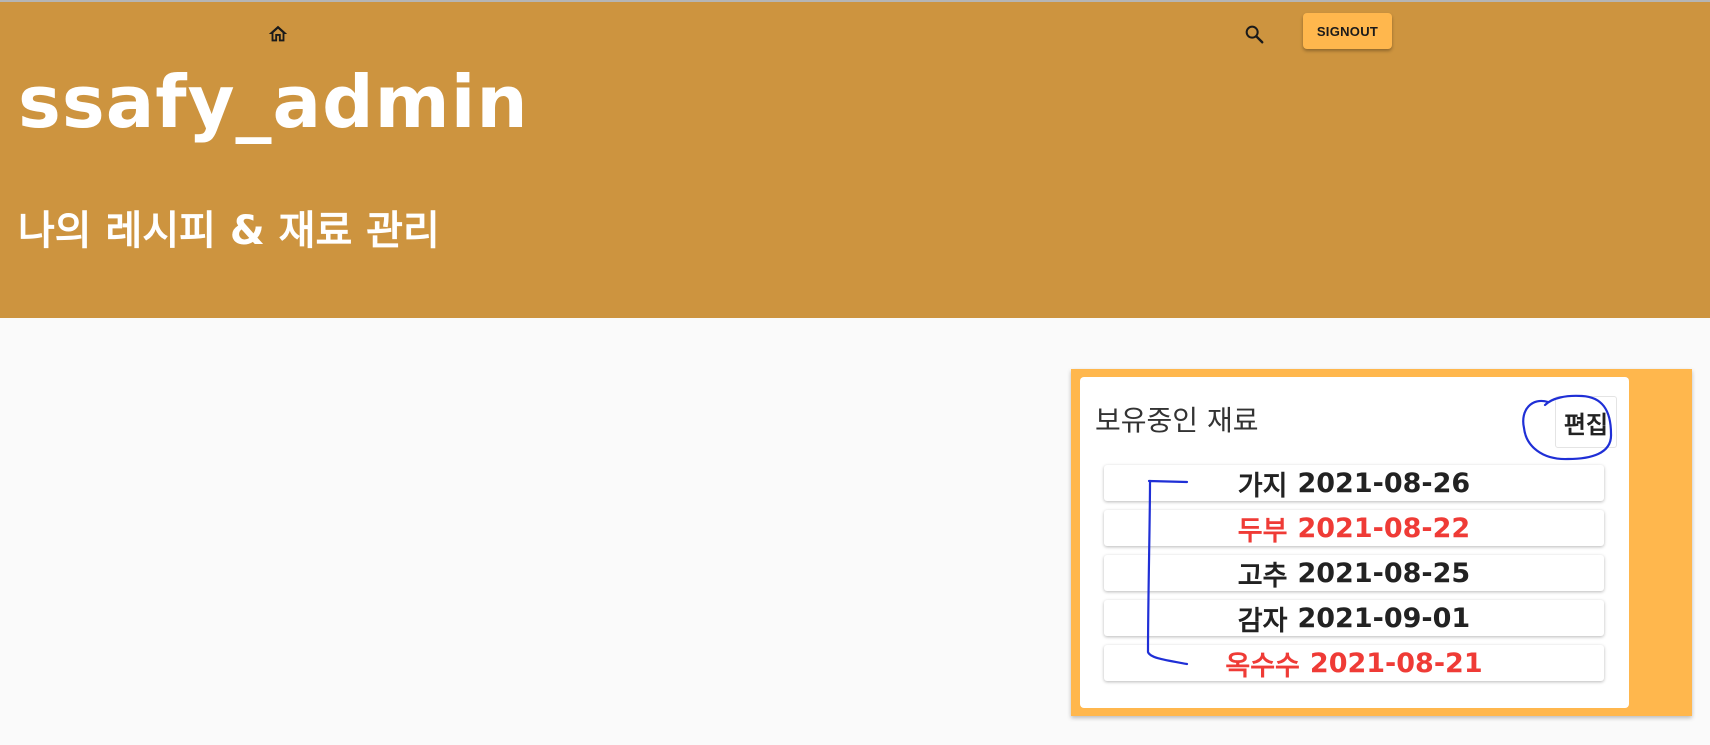 This screenshot has width=1710, height=745. I want to click on search-button, so click(1254, 34).